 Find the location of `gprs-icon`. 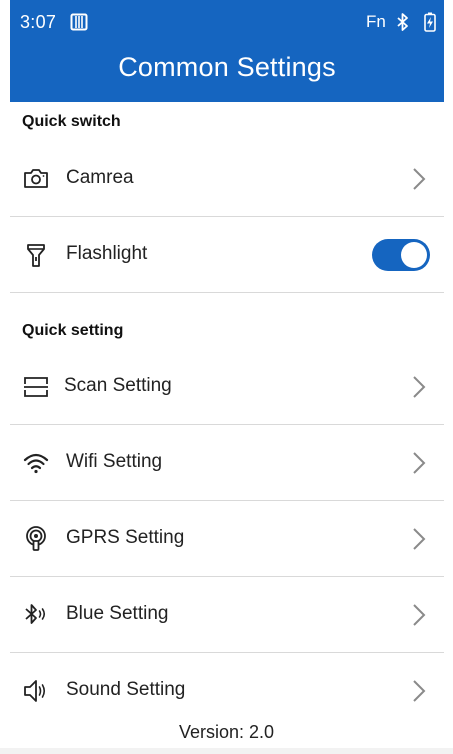

gprs-icon is located at coordinates (36, 539).